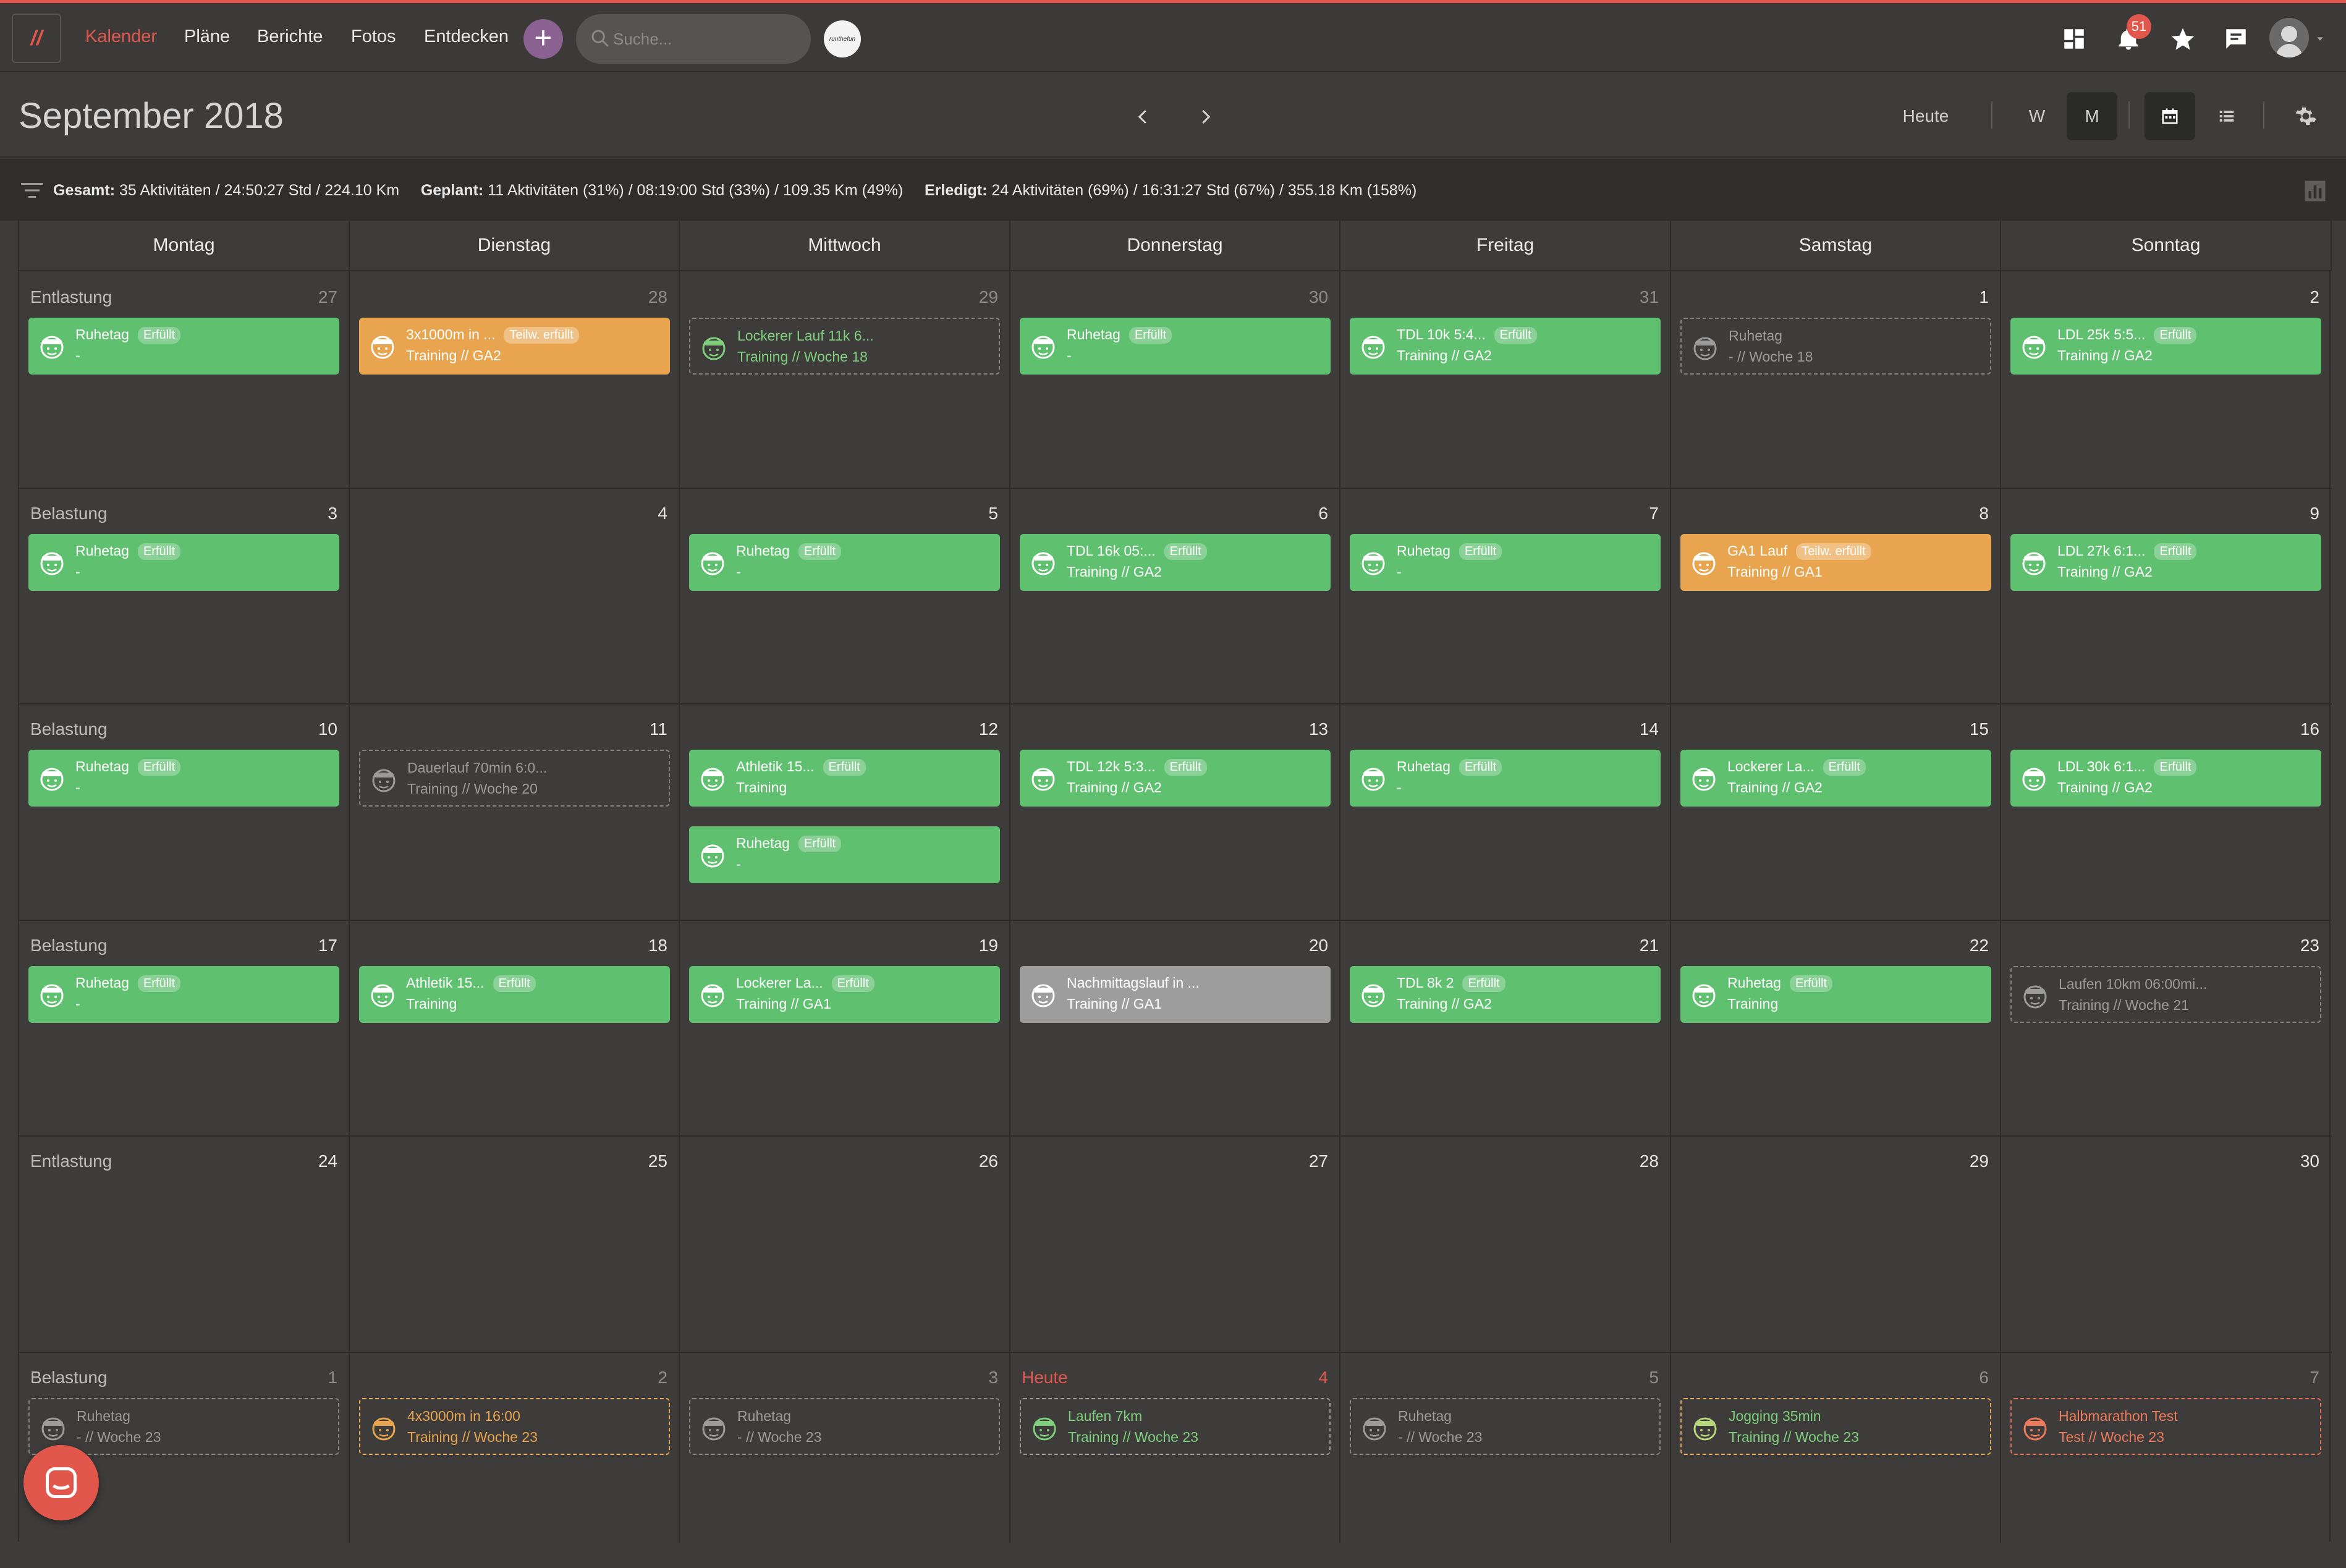 The width and height of the screenshot is (2346, 1568). Describe the element at coordinates (1835, 779) in the screenshot. I see `calendar-event: Lockerer La... Erfüllt Training // GA2` at that location.